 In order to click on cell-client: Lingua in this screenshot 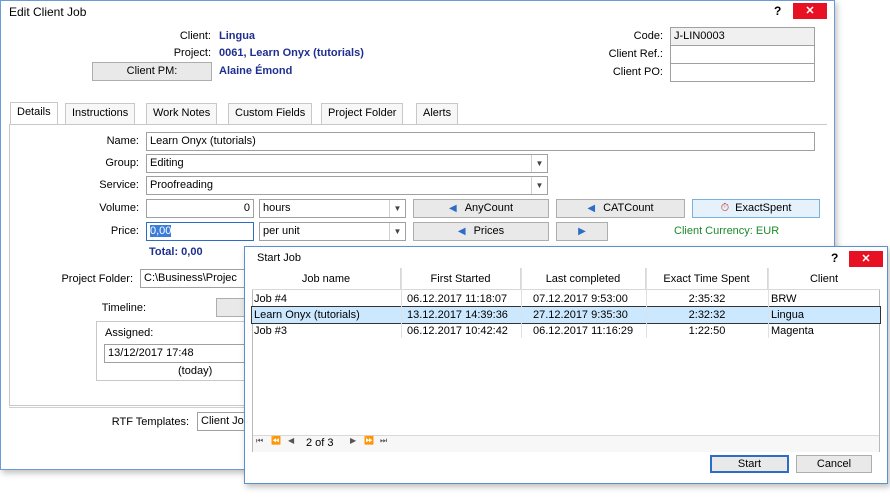, I will do `click(788, 315)`.